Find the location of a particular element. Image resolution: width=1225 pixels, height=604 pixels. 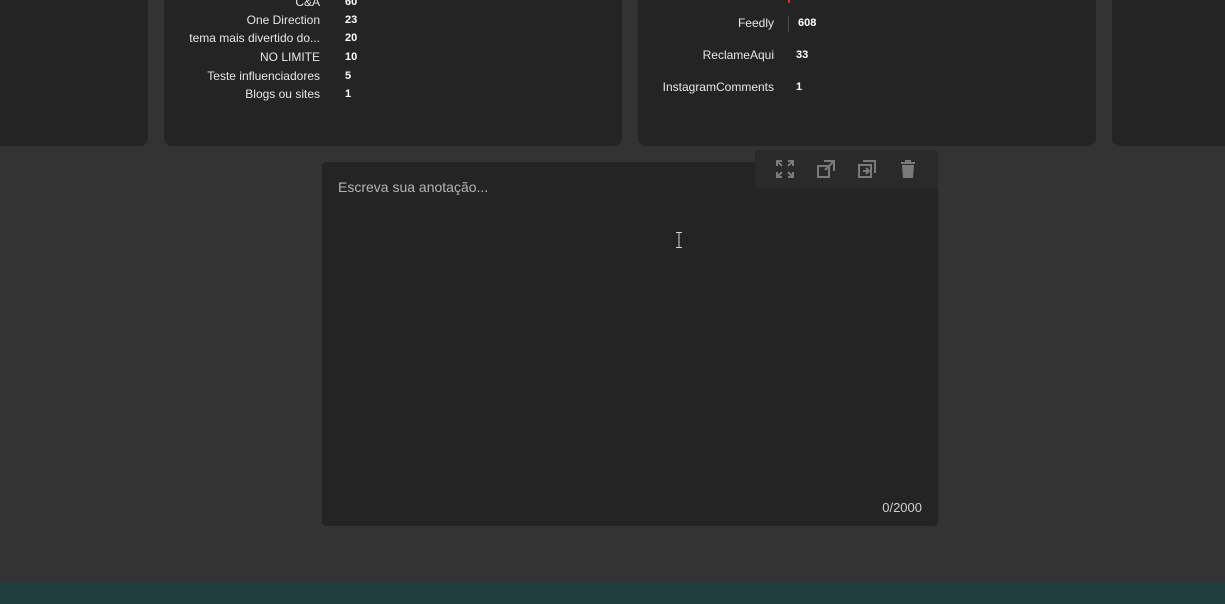

table-row: tema mais divertido do... 20 is located at coordinates (260, 38).